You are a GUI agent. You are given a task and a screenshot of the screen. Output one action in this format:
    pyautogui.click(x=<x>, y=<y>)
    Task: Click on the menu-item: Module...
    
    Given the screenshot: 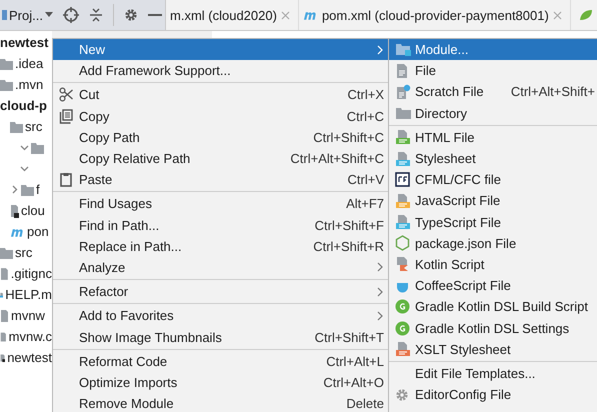 What is the action you would take?
    pyautogui.click(x=493, y=49)
    